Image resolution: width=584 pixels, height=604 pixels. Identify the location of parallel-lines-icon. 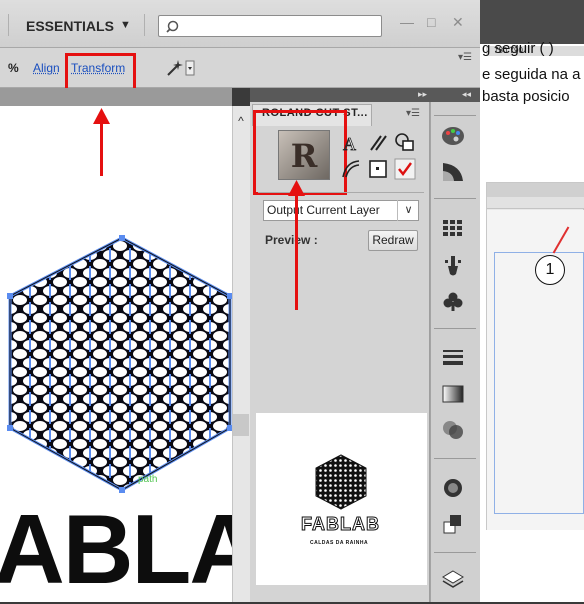
(378, 143).